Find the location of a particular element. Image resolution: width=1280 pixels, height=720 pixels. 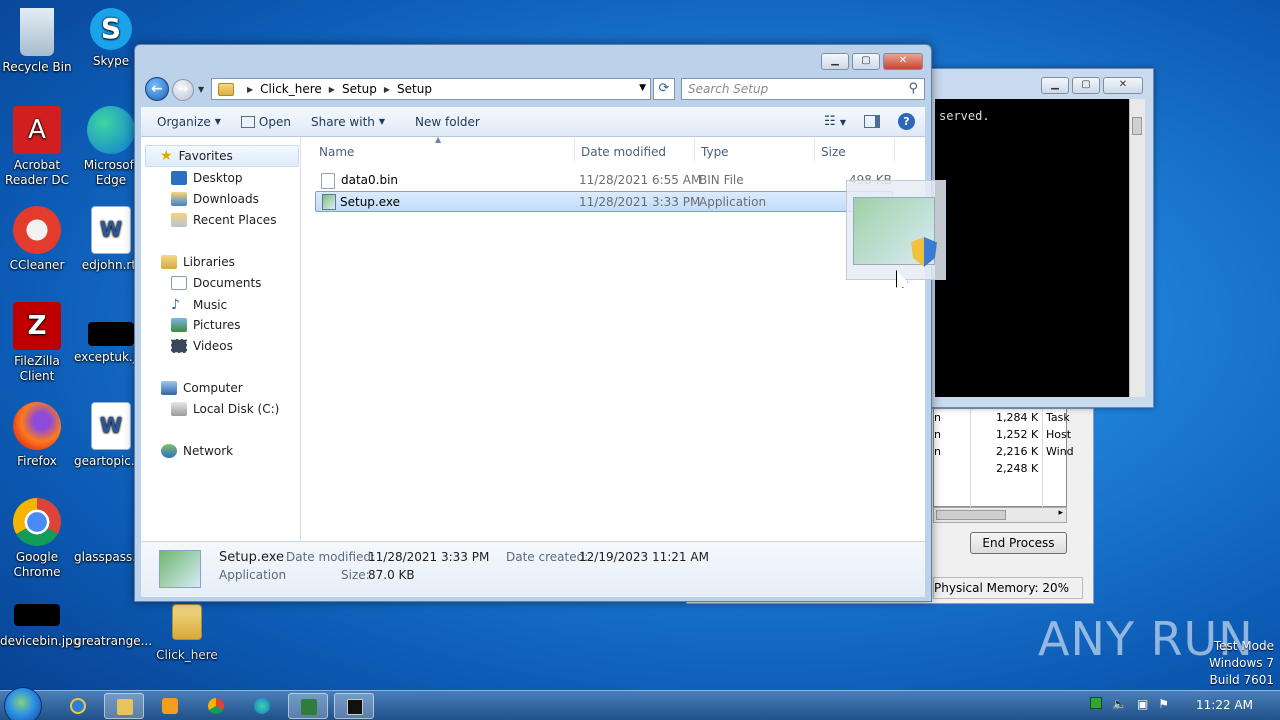

star-icon: ★ is located at coordinates (166, 156).